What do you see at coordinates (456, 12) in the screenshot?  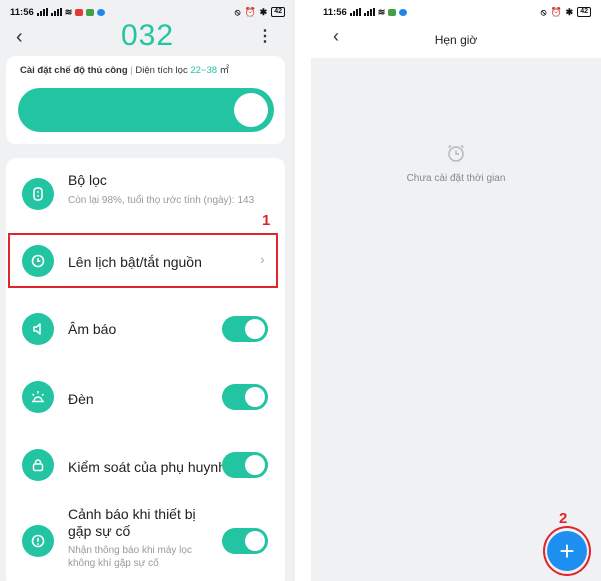 I see `status-bar: 11:56 ≋ ⦸ ⏰ ✱ 42` at bounding box center [456, 12].